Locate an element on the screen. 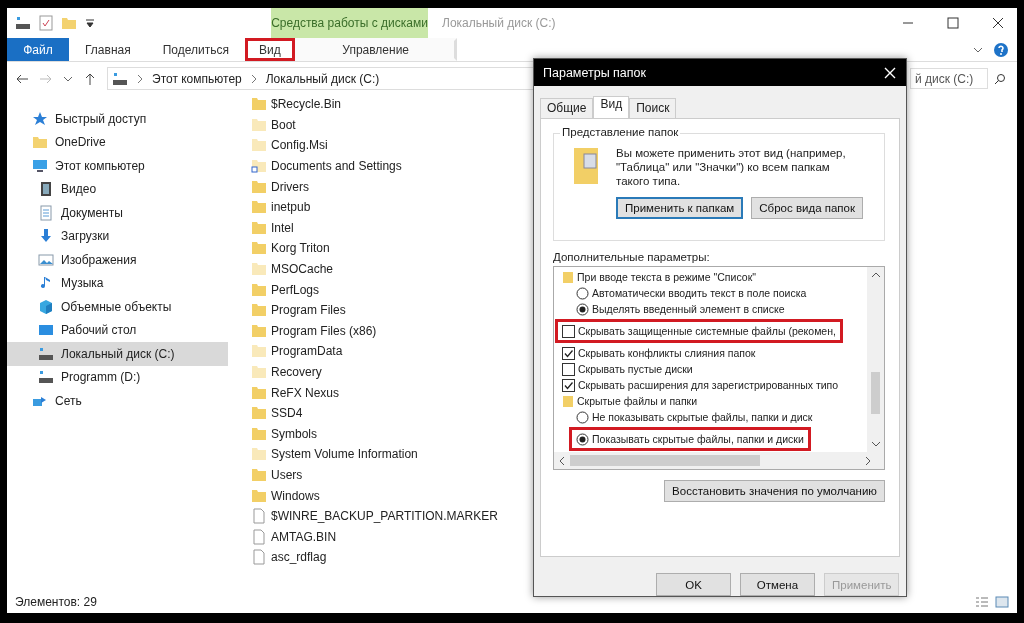 Image resolution: width=1024 pixels, height=623 pixels. sidebar-item: Programm (D:) is located at coordinates (117, 377).